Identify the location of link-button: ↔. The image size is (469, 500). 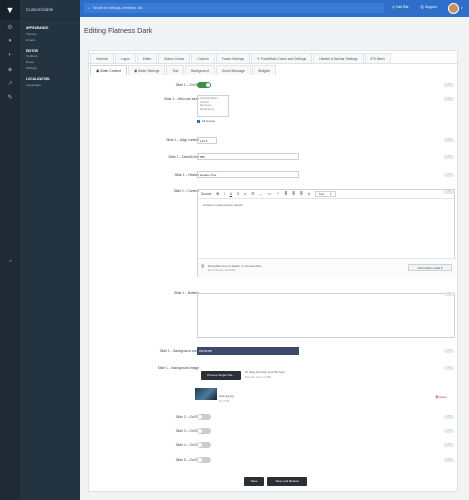
(260, 194).